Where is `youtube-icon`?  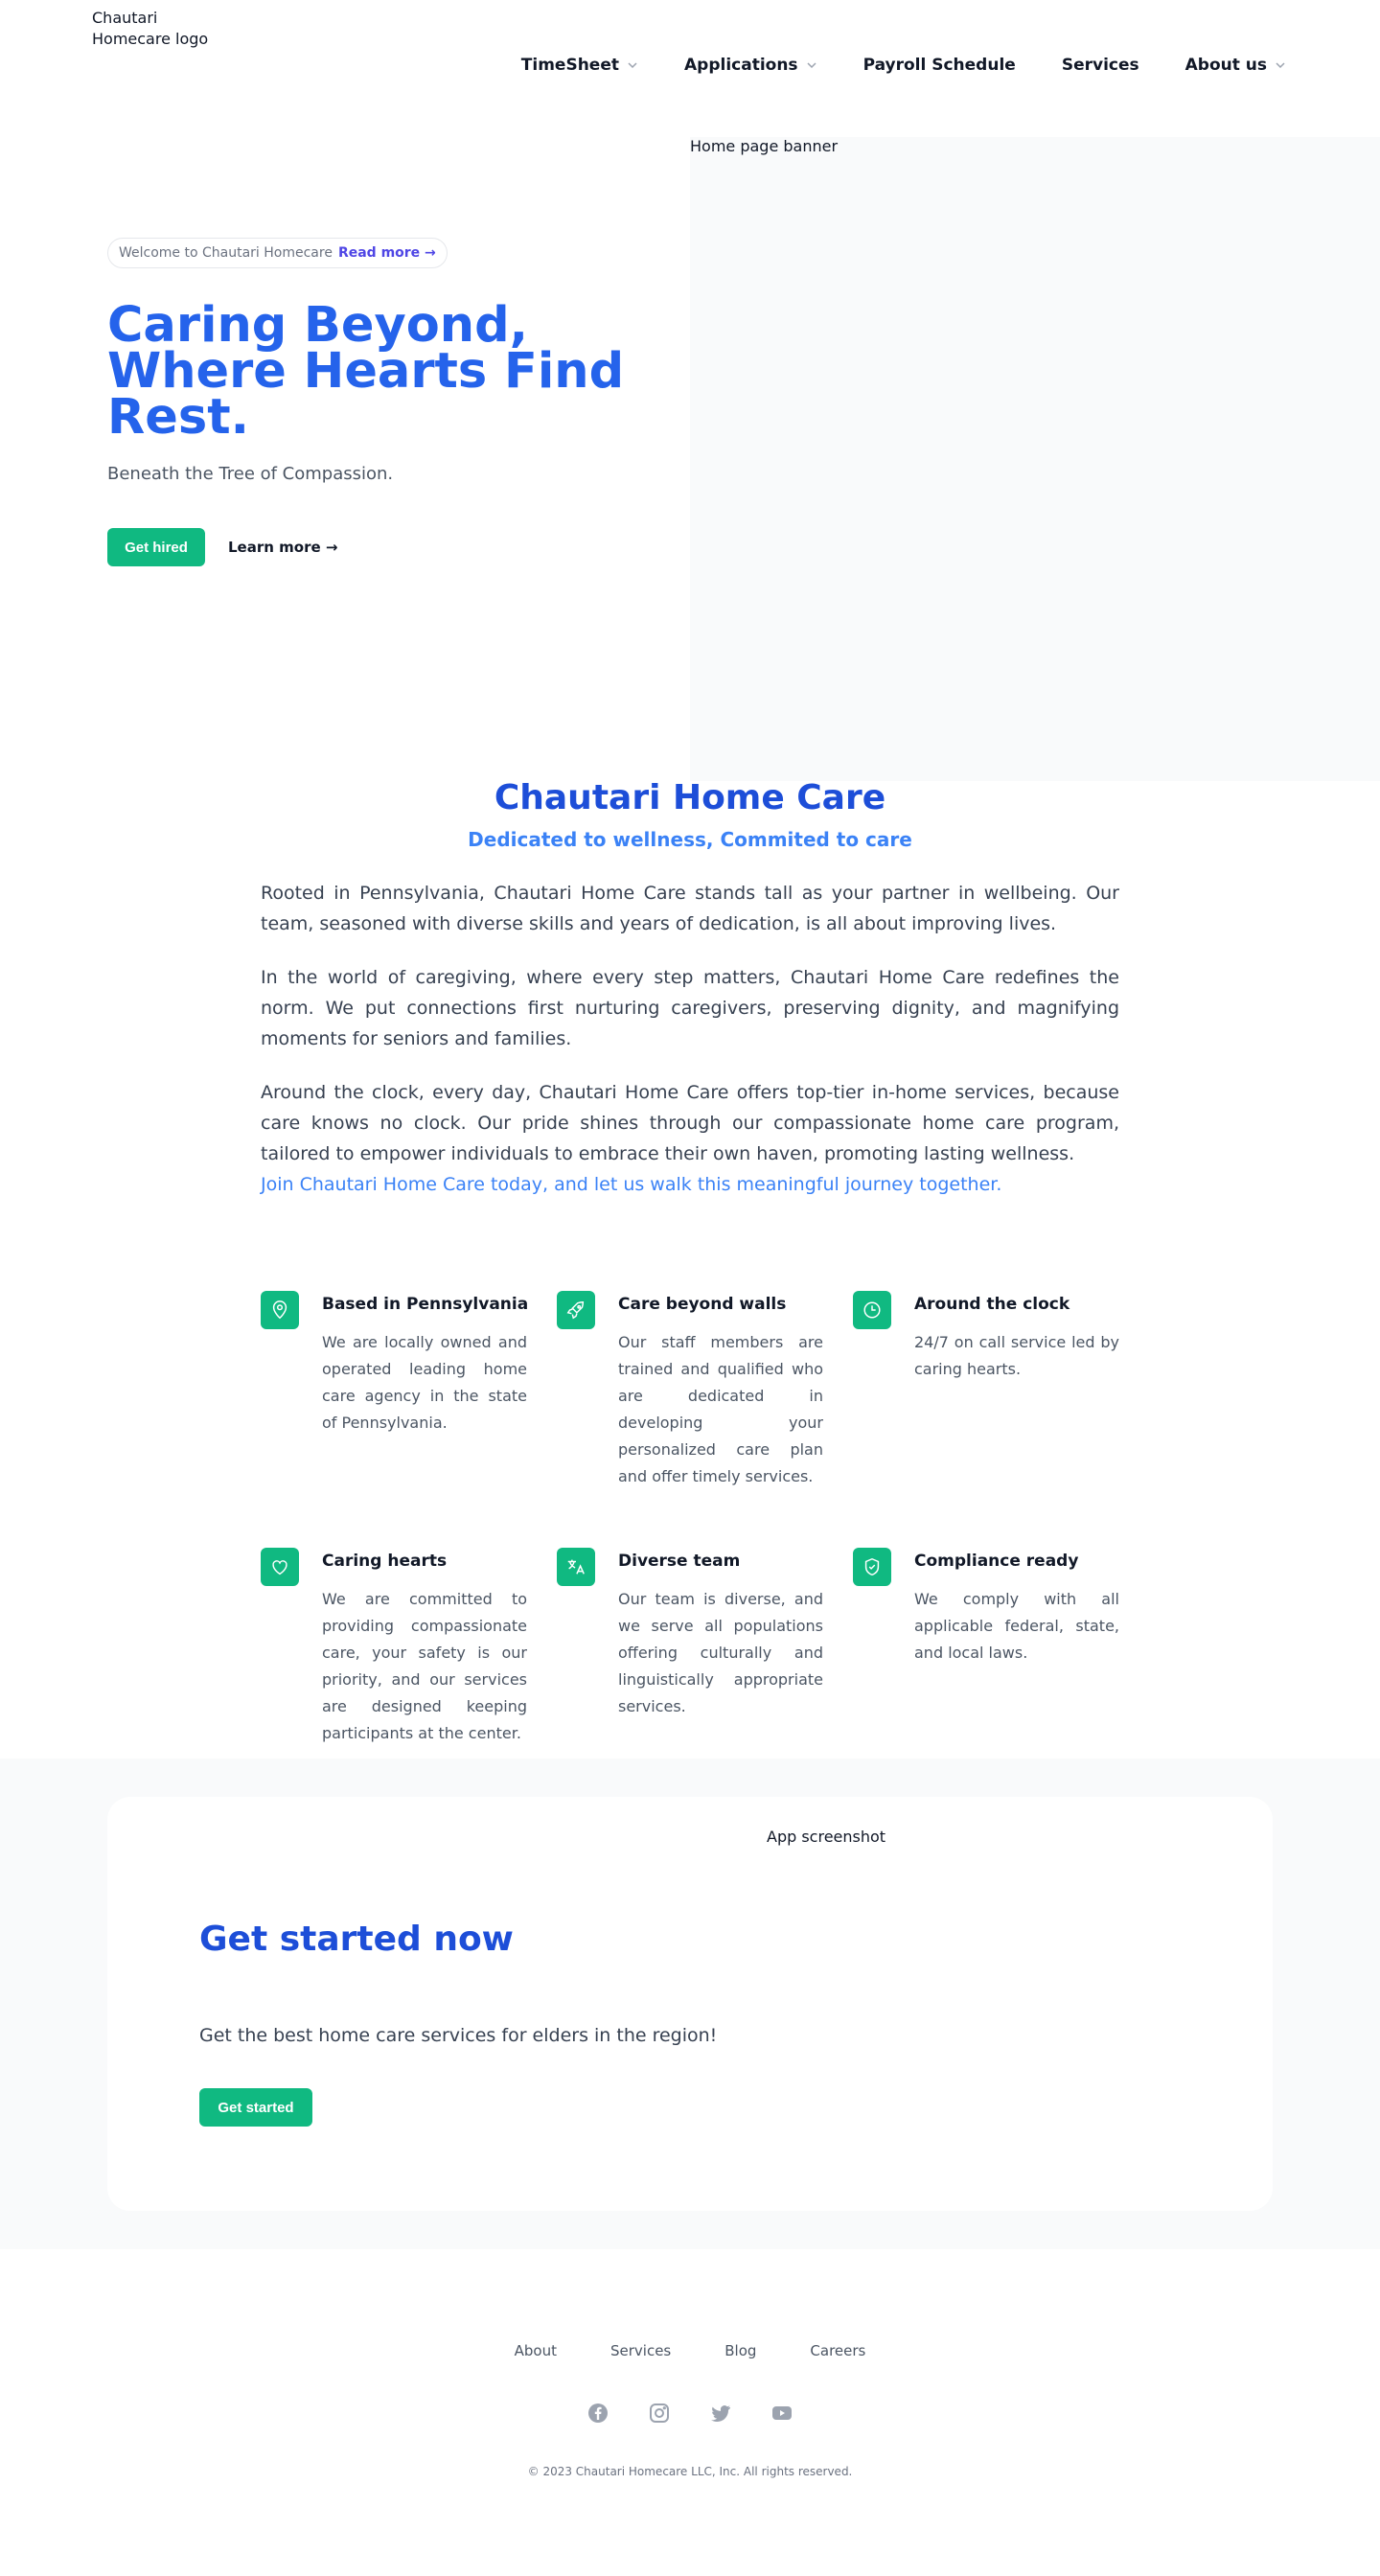 youtube-icon is located at coordinates (782, 2413).